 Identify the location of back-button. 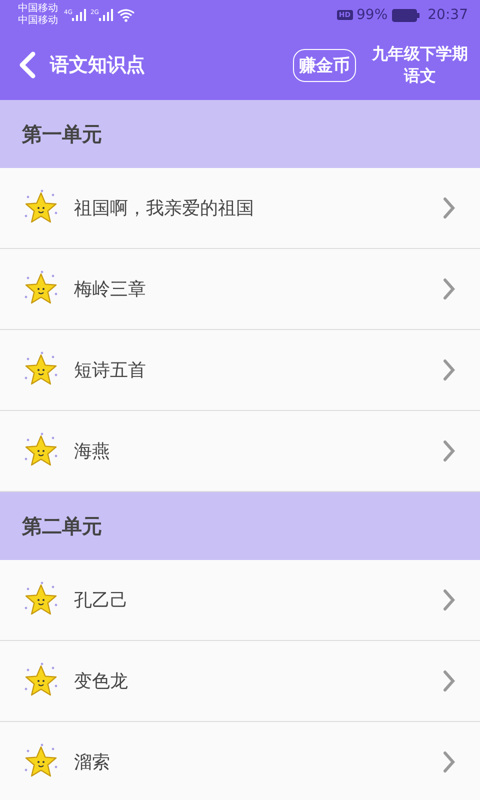
(27, 65).